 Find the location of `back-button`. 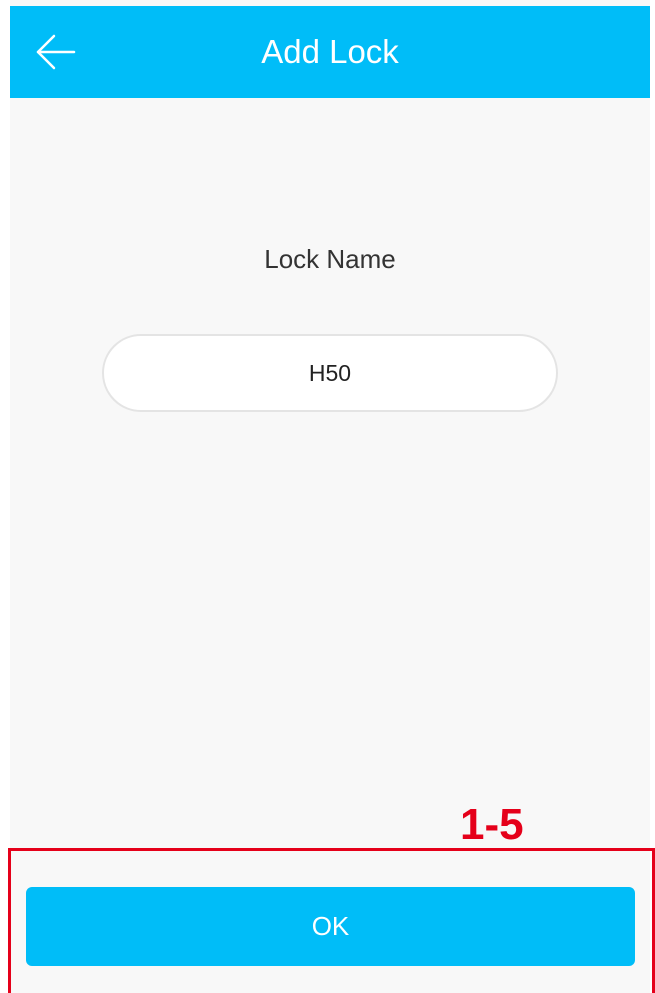

back-button is located at coordinates (56, 52).